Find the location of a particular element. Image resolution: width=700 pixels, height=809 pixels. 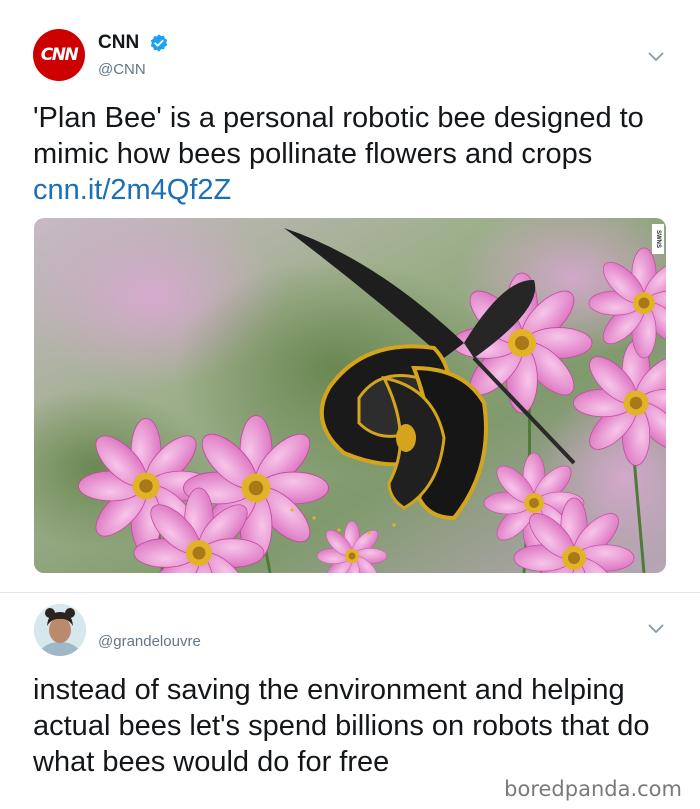

author-handle: @CNN is located at coordinates (122, 69).